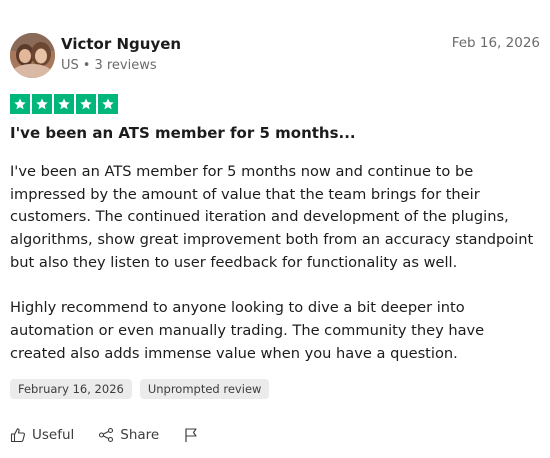  What do you see at coordinates (125, 65) in the screenshot?
I see `reviewer-review-count: 3 reviews` at bounding box center [125, 65].